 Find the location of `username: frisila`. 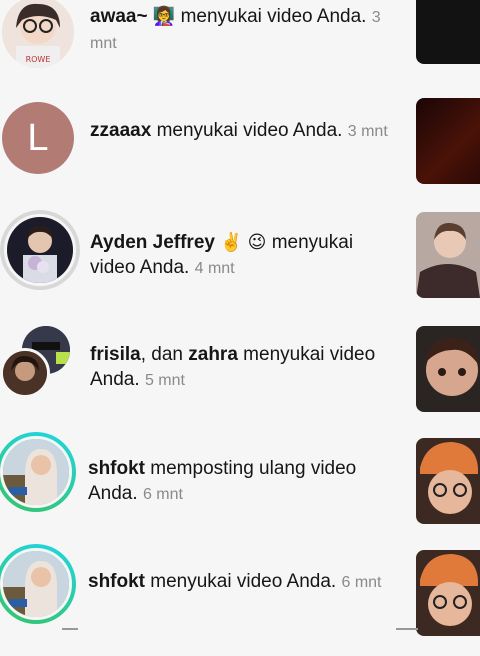

username: frisila is located at coordinates (115, 354).